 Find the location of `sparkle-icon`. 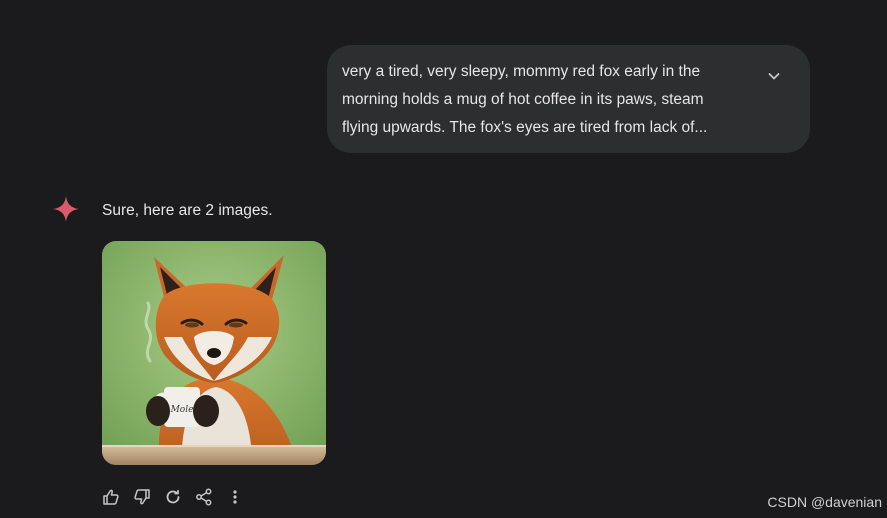

sparkle-icon is located at coordinates (66, 209).